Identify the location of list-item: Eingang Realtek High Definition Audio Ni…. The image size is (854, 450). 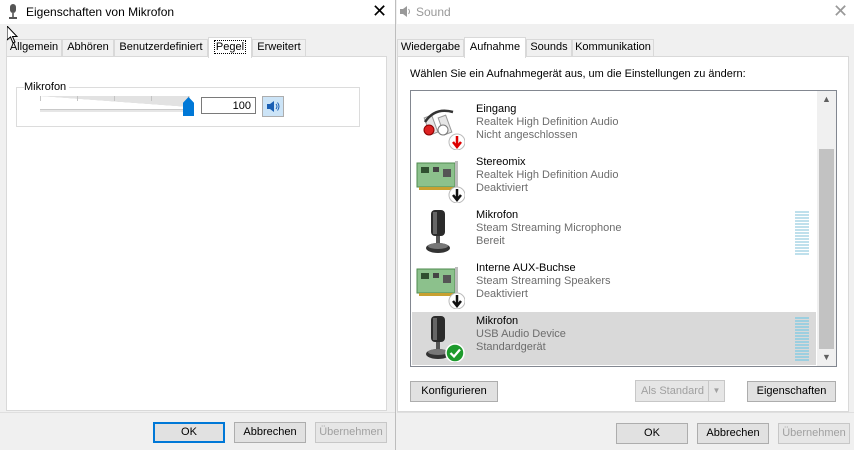
(614, 126).